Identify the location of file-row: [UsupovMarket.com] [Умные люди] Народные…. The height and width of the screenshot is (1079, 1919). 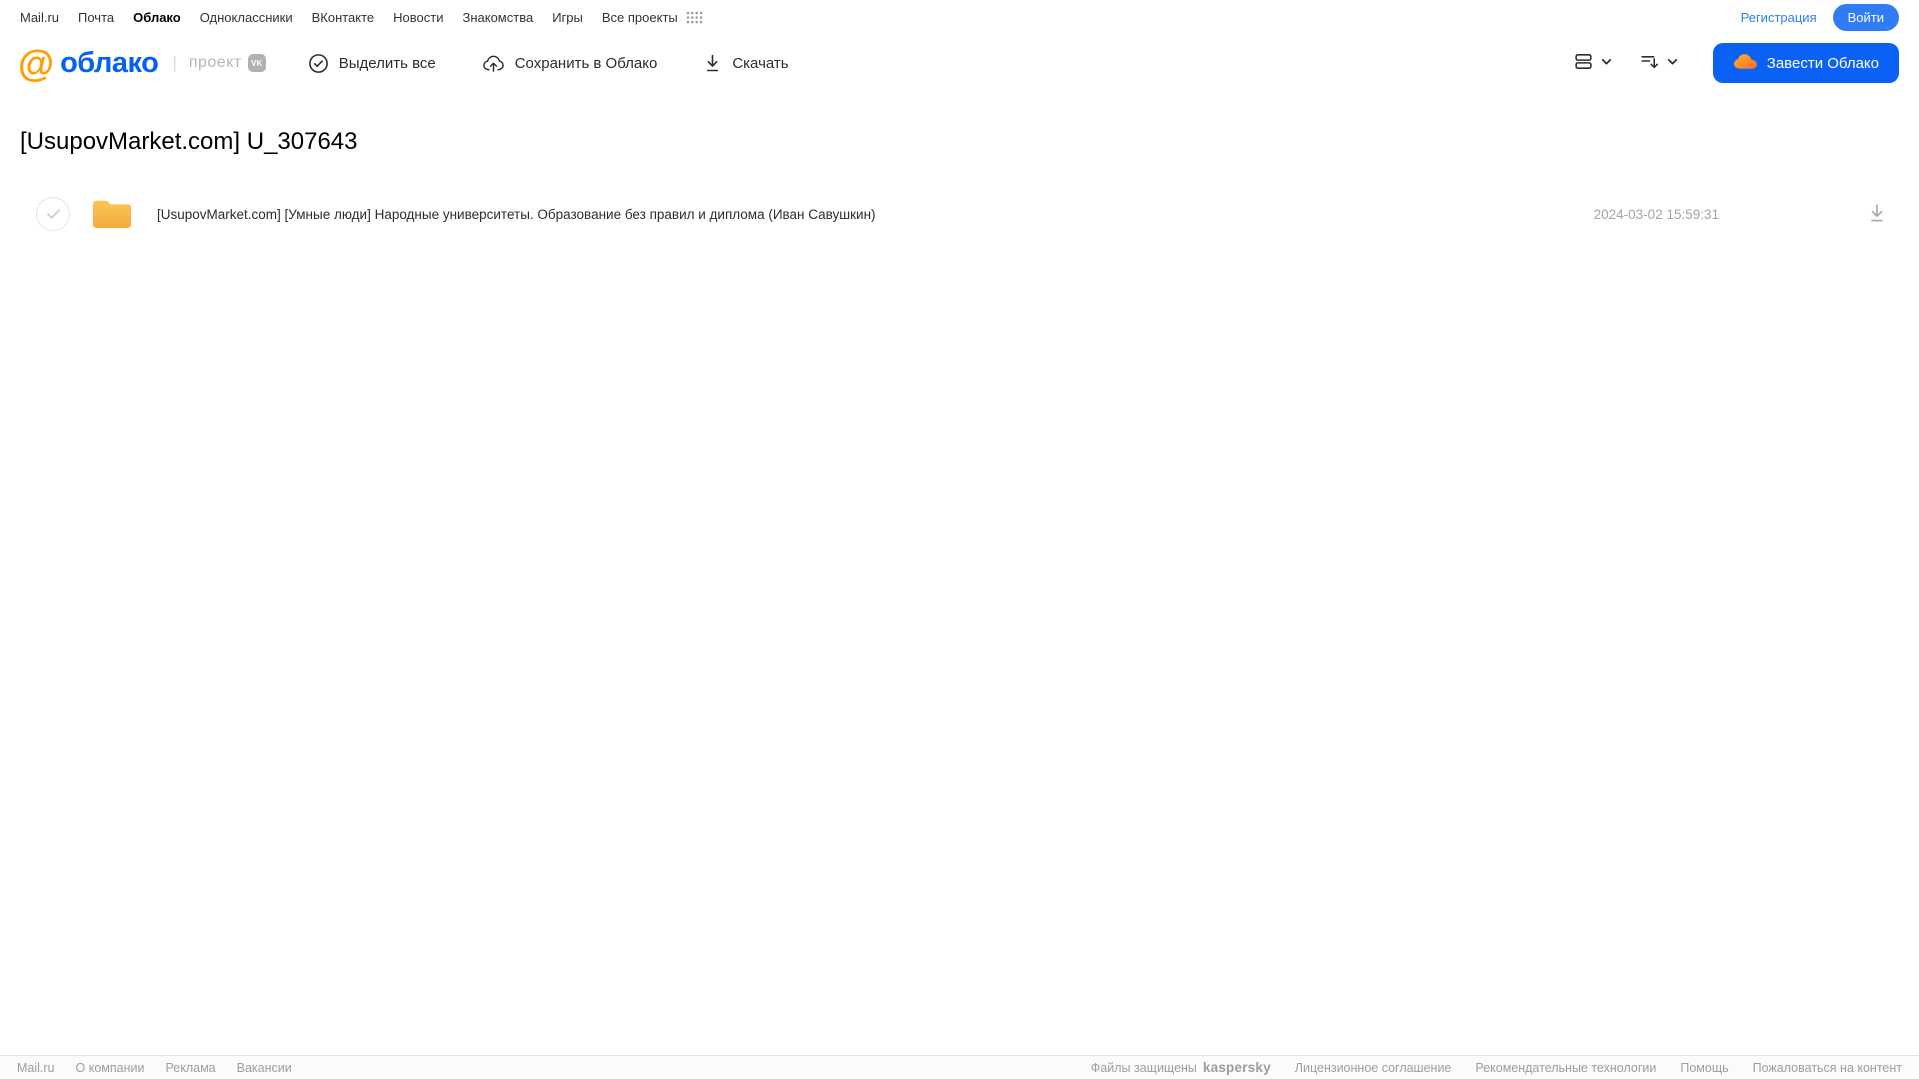
(959, 214).